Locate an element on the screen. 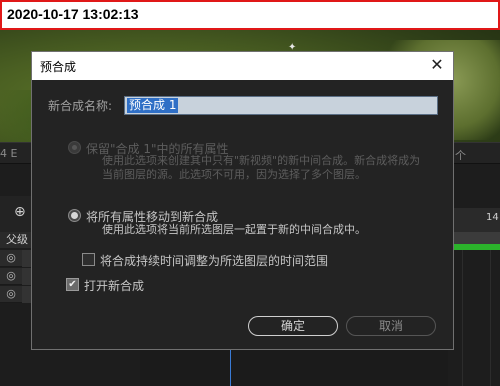  panel-tab-right: 个 is located at coordinates (460, 155).